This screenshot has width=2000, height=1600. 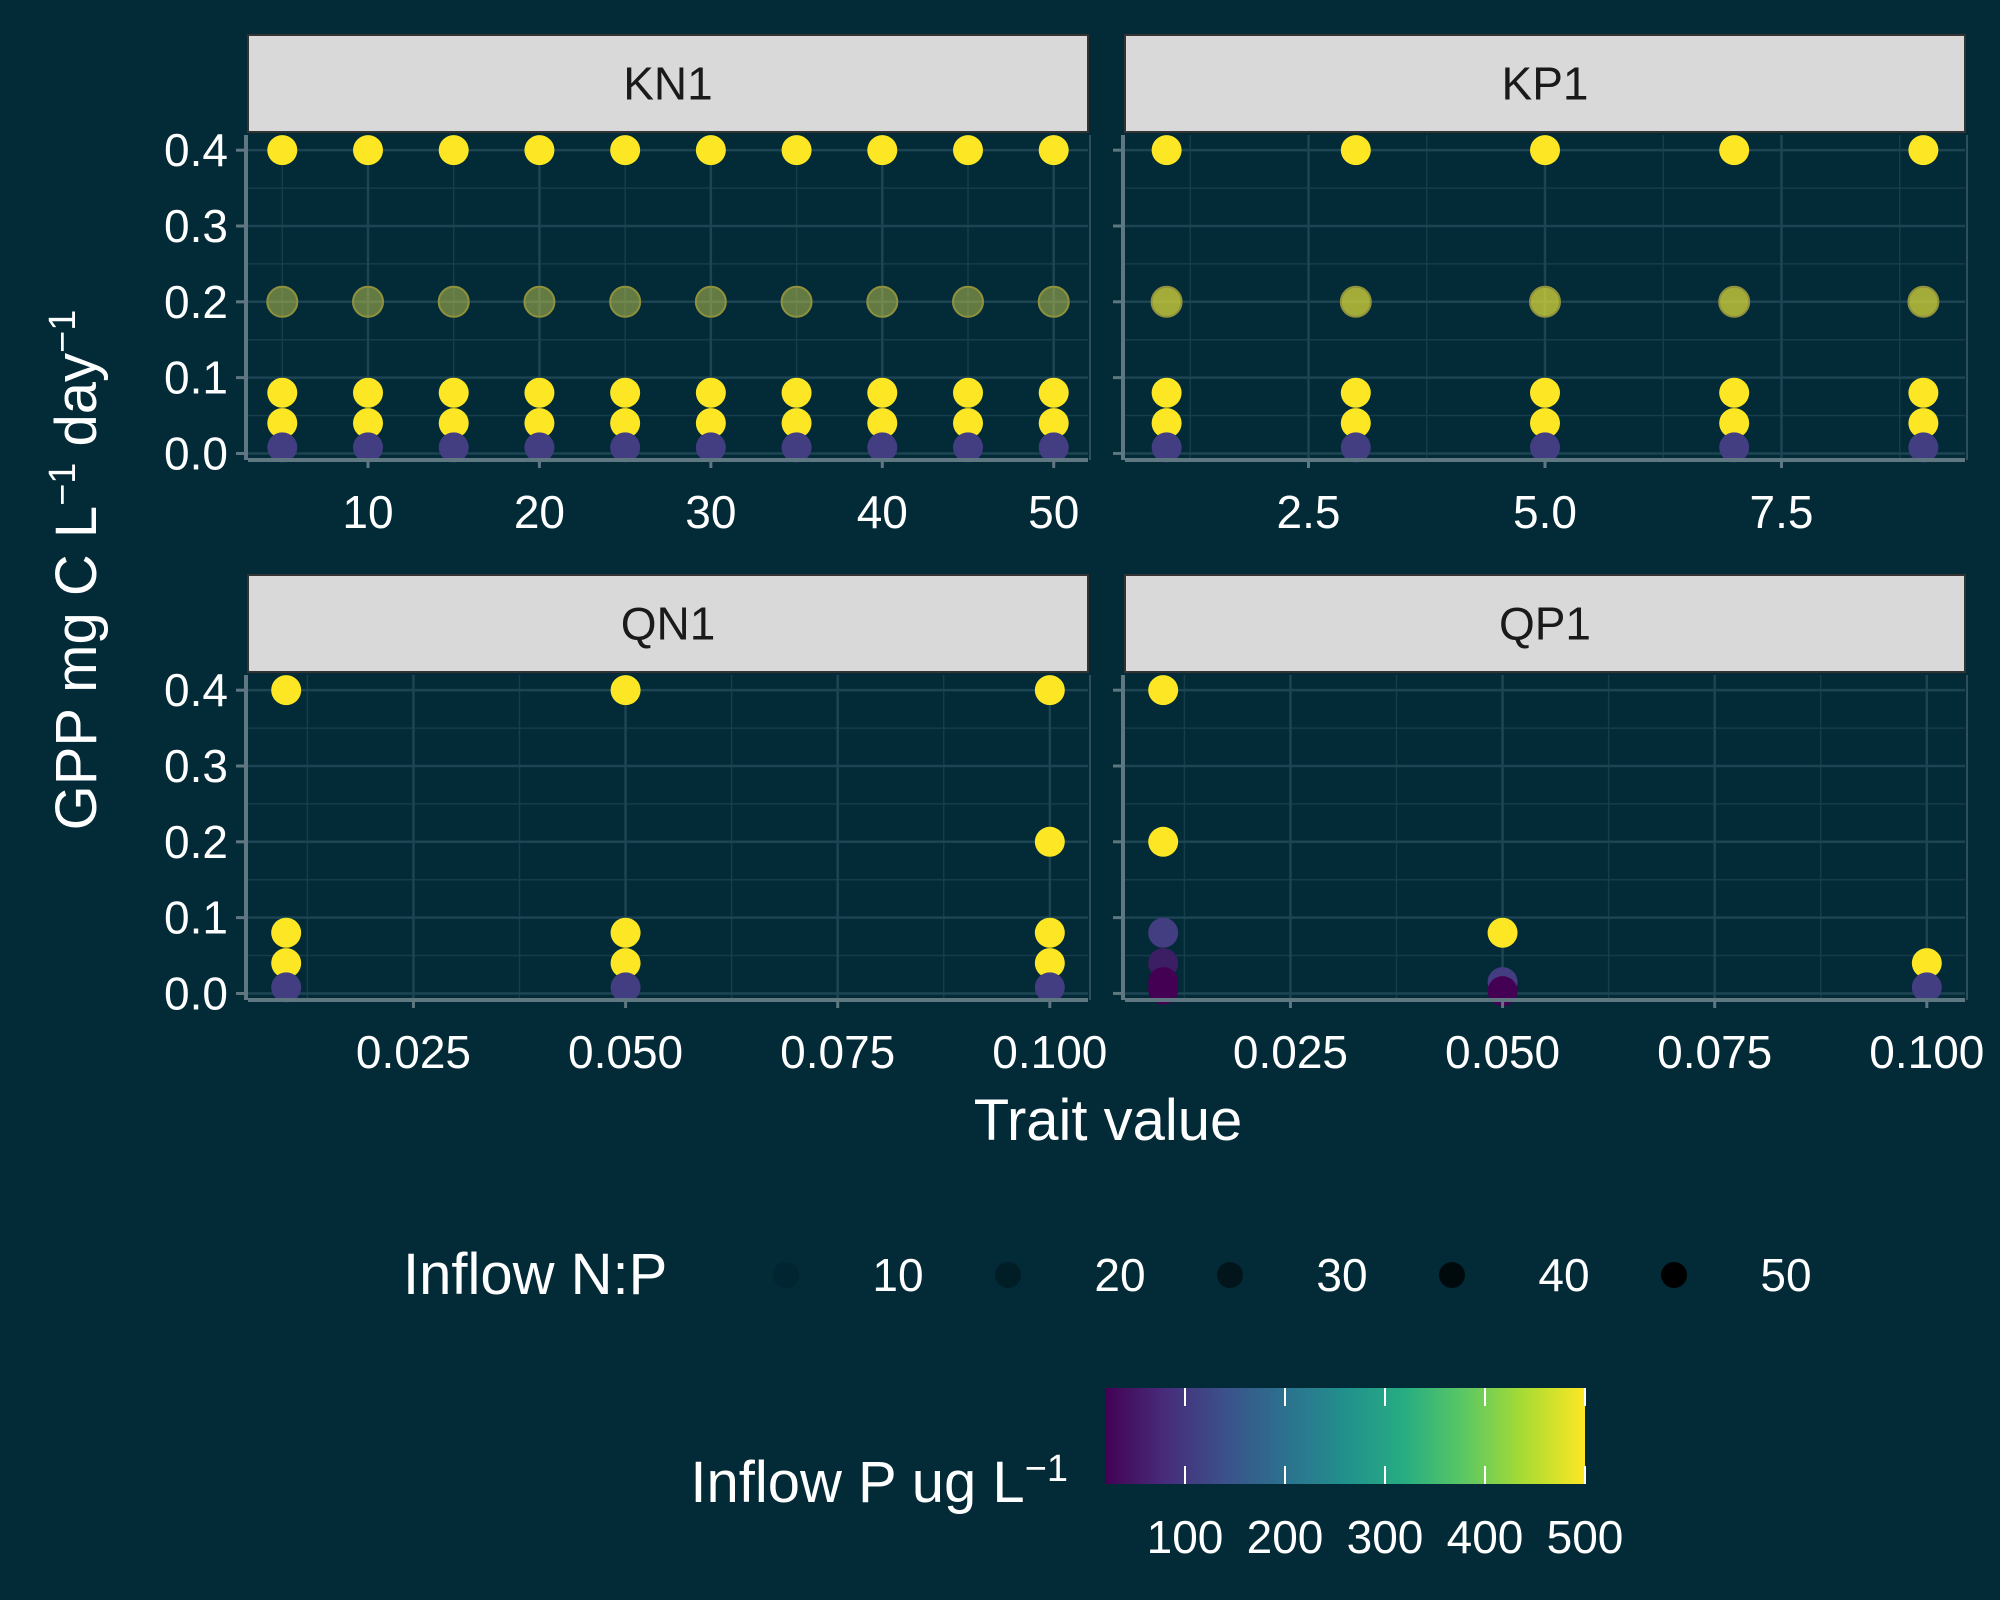 I want to click on x-tick-label: 5.0, so click(x=1545, y=512).